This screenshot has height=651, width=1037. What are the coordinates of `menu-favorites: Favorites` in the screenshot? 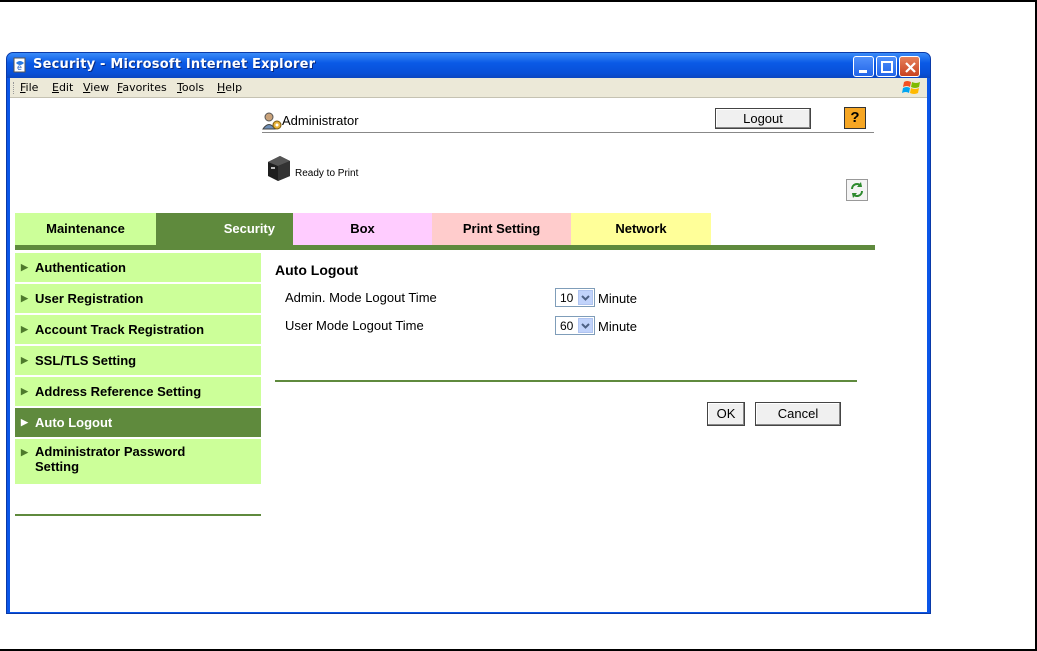 It's located at (142, 87).